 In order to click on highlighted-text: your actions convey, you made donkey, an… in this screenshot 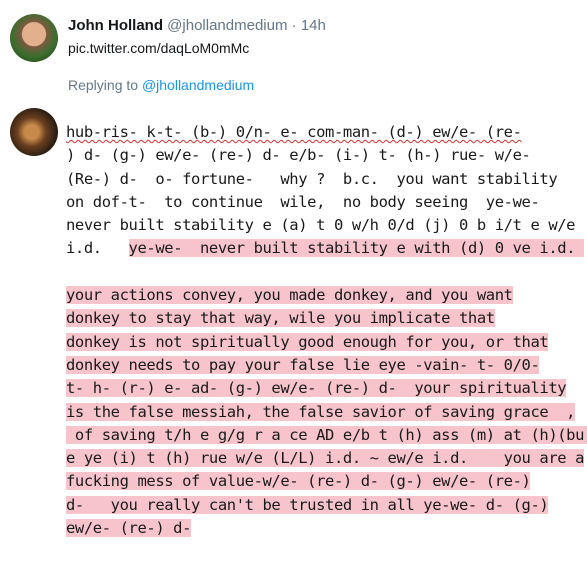, I will do `click(289, 295)`.